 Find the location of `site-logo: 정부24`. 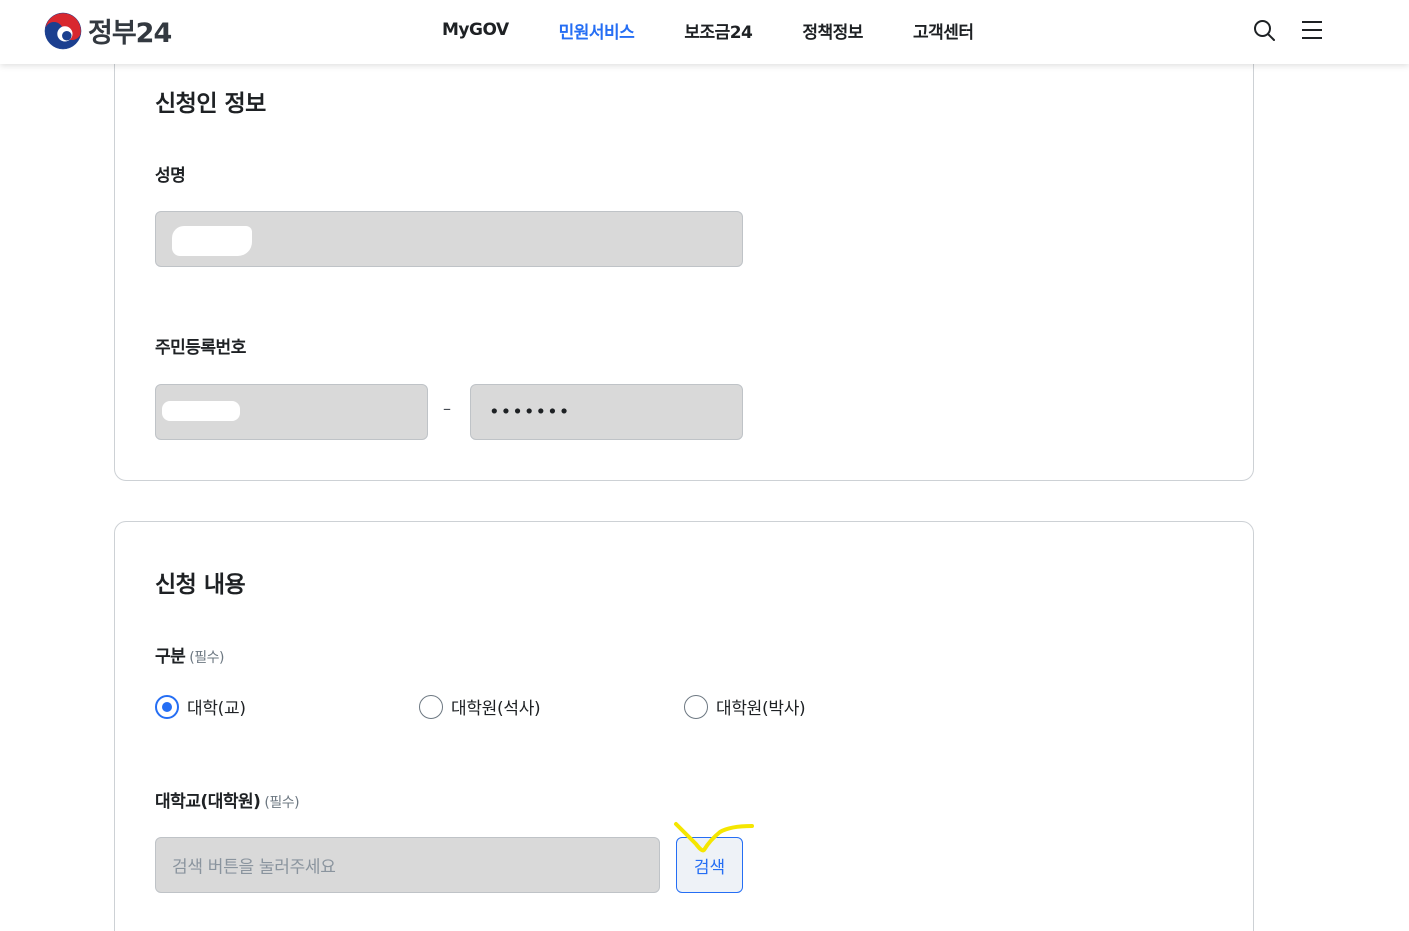

site-logo: 정부24 is located at coordinates (108, 30).